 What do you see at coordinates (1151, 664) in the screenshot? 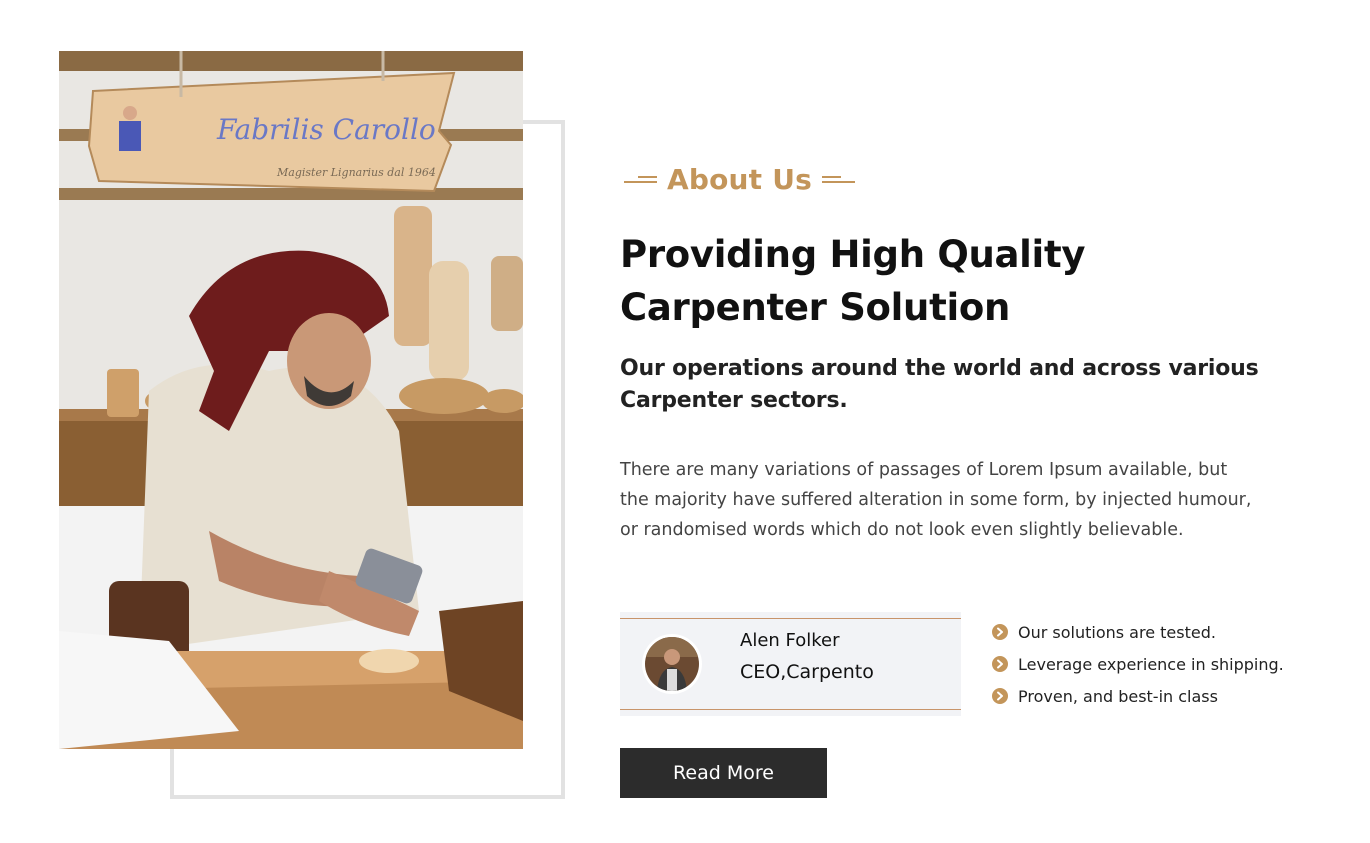
I see `feature-text: Leverage experience in shipping.` at bounding box center [1151, 664].